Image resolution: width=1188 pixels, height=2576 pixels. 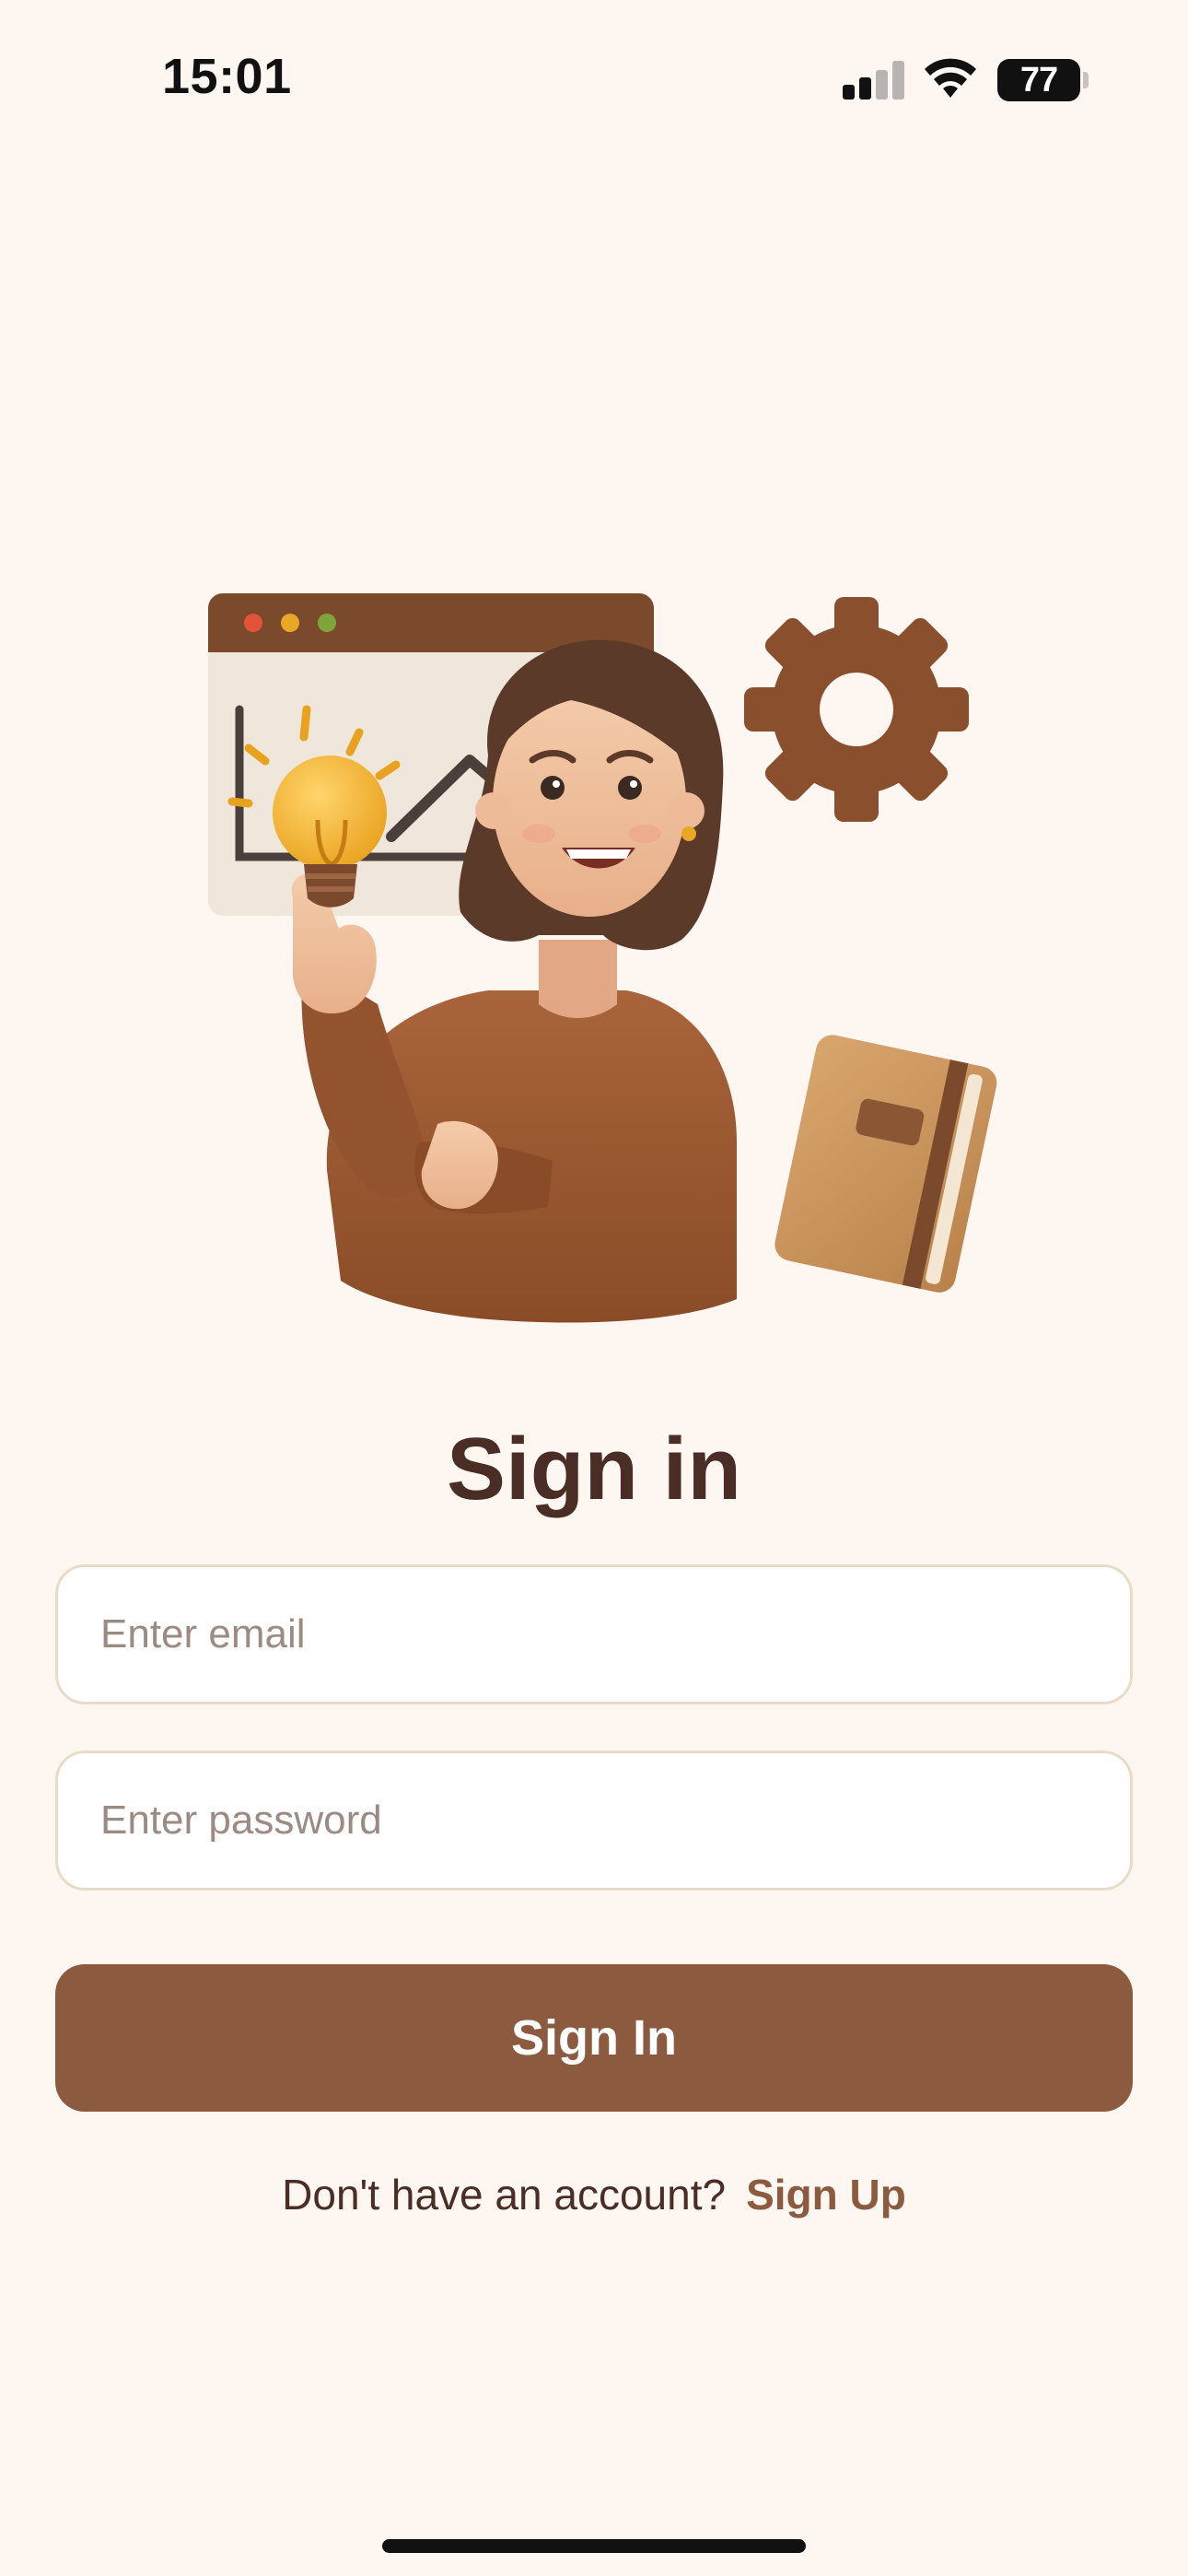 What do you see at coordinates (856, 709) in the screenshot?
I see `gear-icon` at bounding box center [856, 709].